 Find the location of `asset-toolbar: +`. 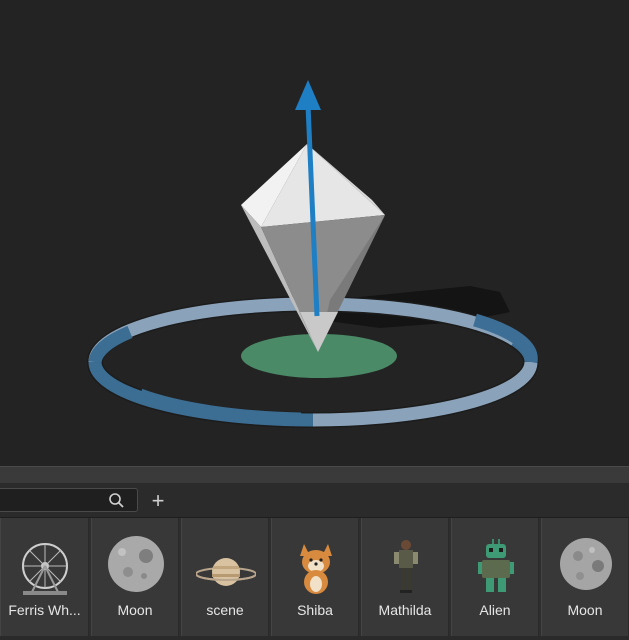

asset-toolbar: + is located at coordinates (314, 501).